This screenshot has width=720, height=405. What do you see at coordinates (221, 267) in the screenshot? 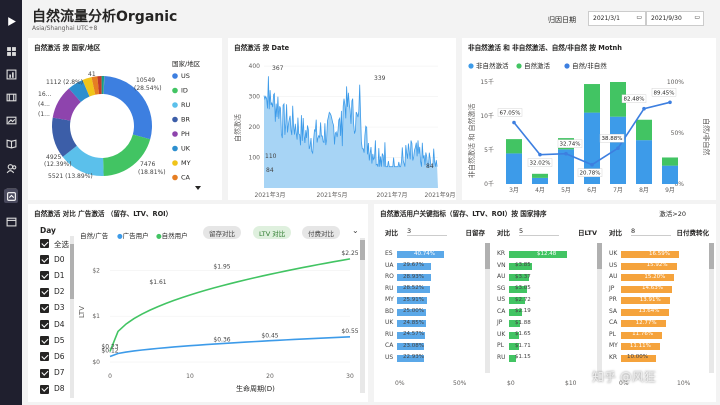
I see `organic-ltv-label: $1.95` at bounding box center [221, 267].